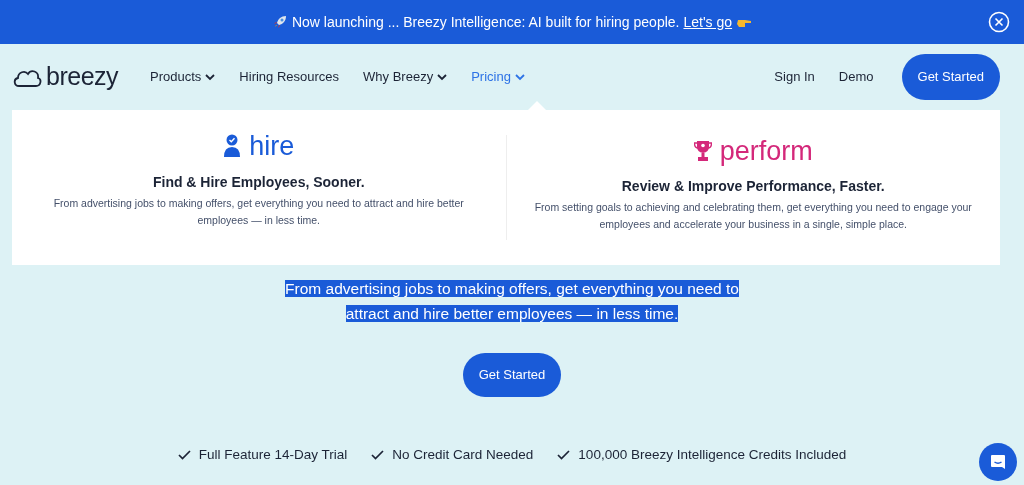 The width and height of the screenshot is (1024, 485). I want to click on nav-menu-item: Products, so click(183, 77).